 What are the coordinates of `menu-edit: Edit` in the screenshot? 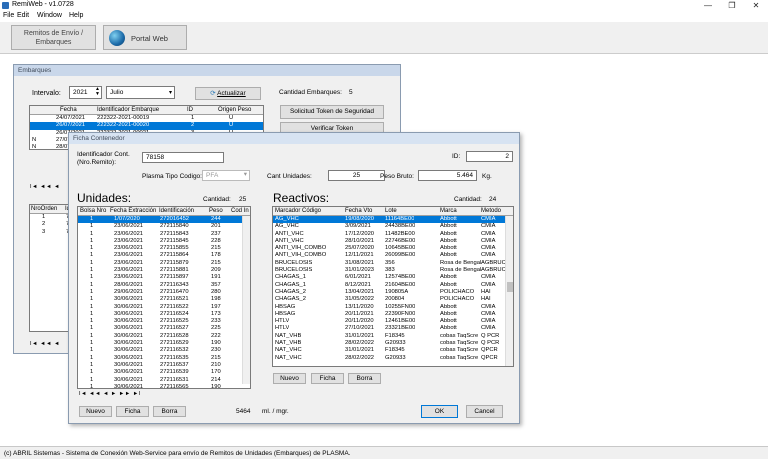 It's located at (23, 15).